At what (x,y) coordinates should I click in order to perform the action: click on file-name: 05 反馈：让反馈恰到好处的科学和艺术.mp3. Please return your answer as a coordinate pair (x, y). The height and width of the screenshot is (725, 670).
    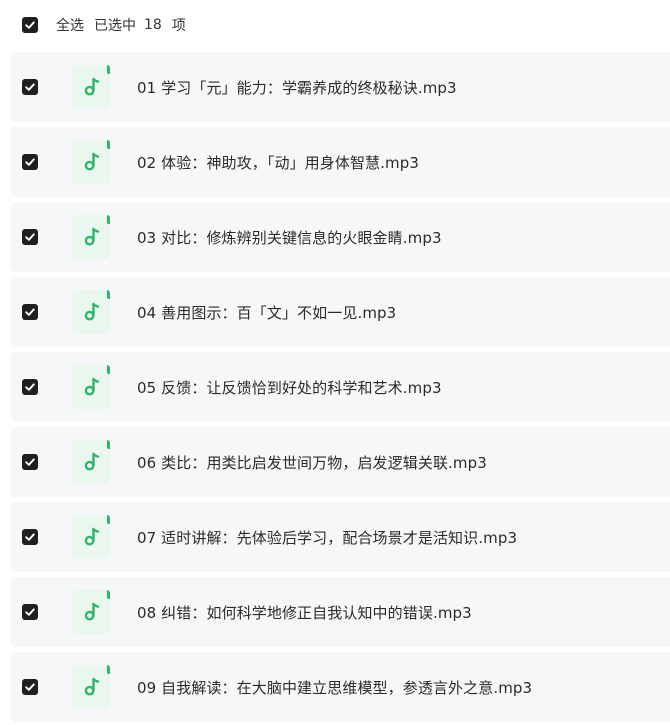
    Looking at the image, I should click on (289, 387).